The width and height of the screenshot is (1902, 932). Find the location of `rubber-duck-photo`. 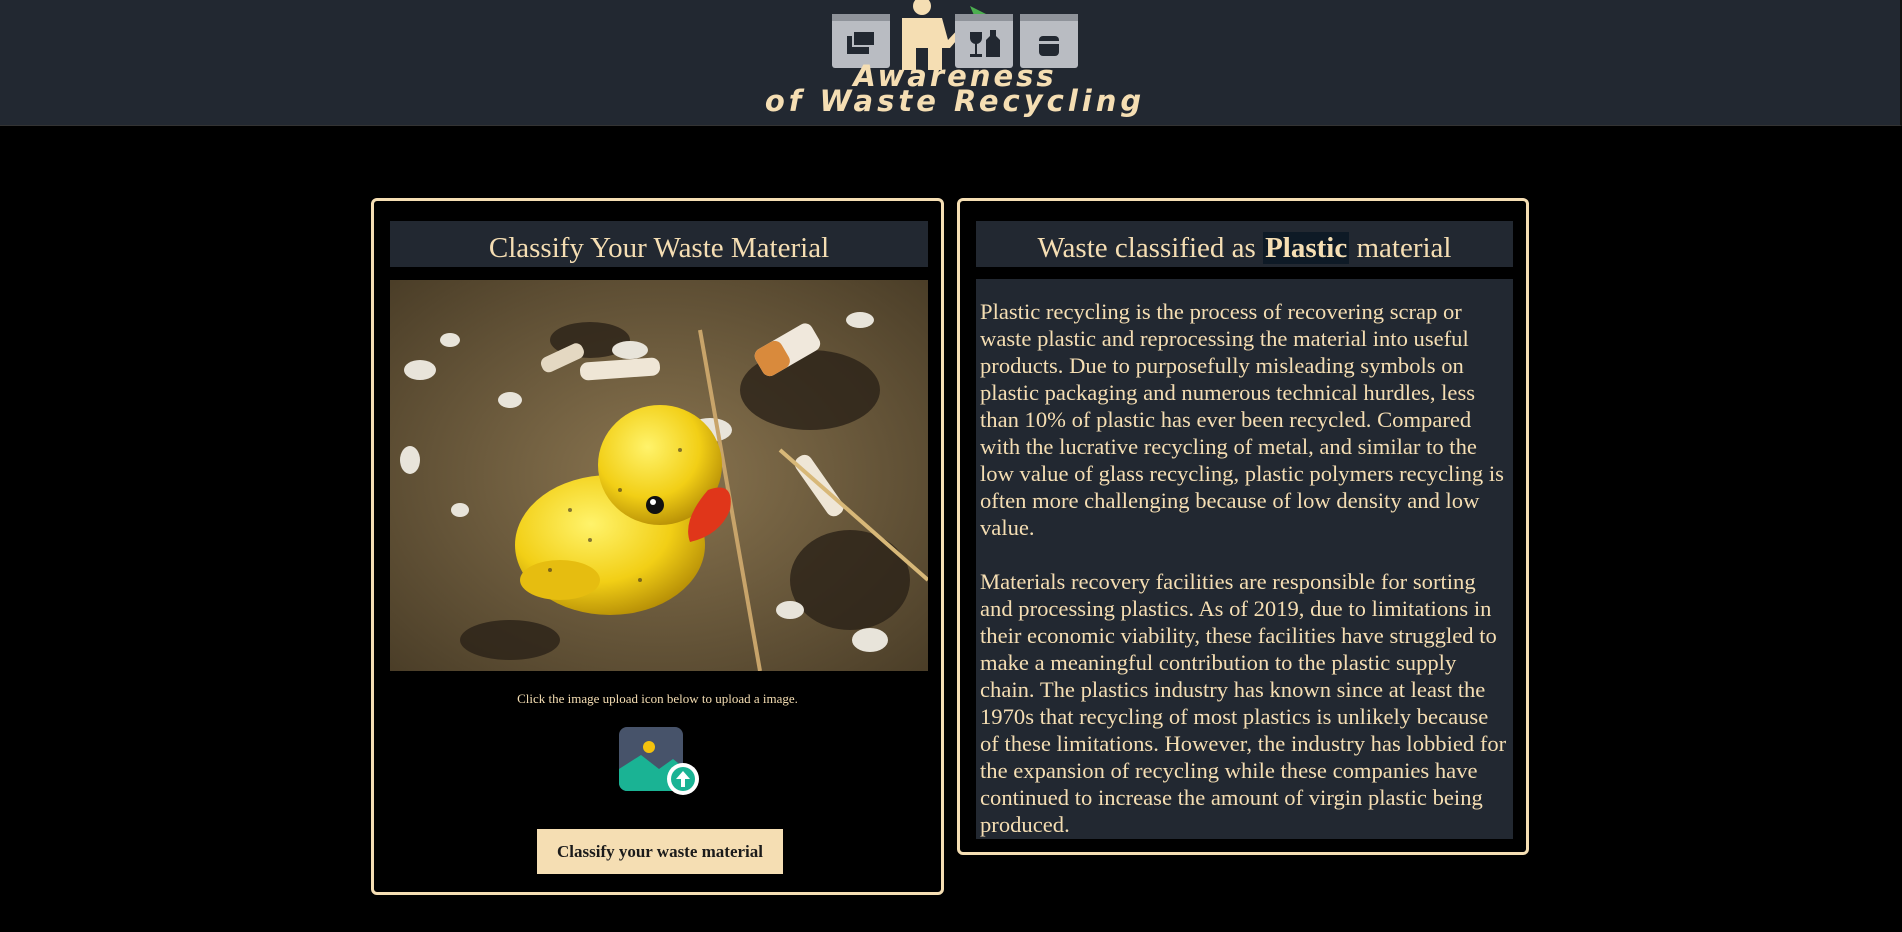

rubber-duck-photo is located at coordinates (659, 475).